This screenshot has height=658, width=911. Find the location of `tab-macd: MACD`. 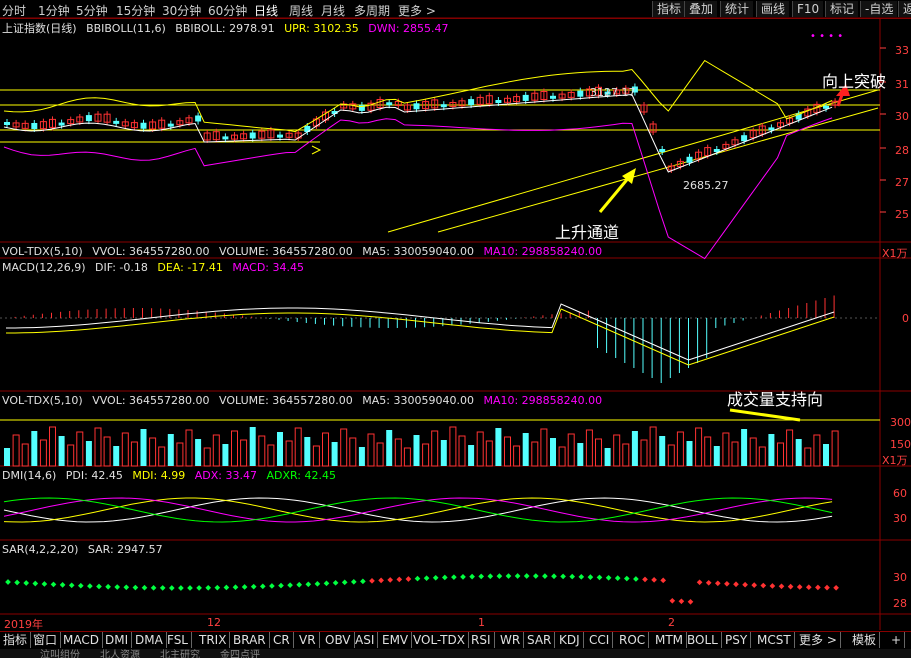

tab-macd: MACD is located at coordinates (81, 640).